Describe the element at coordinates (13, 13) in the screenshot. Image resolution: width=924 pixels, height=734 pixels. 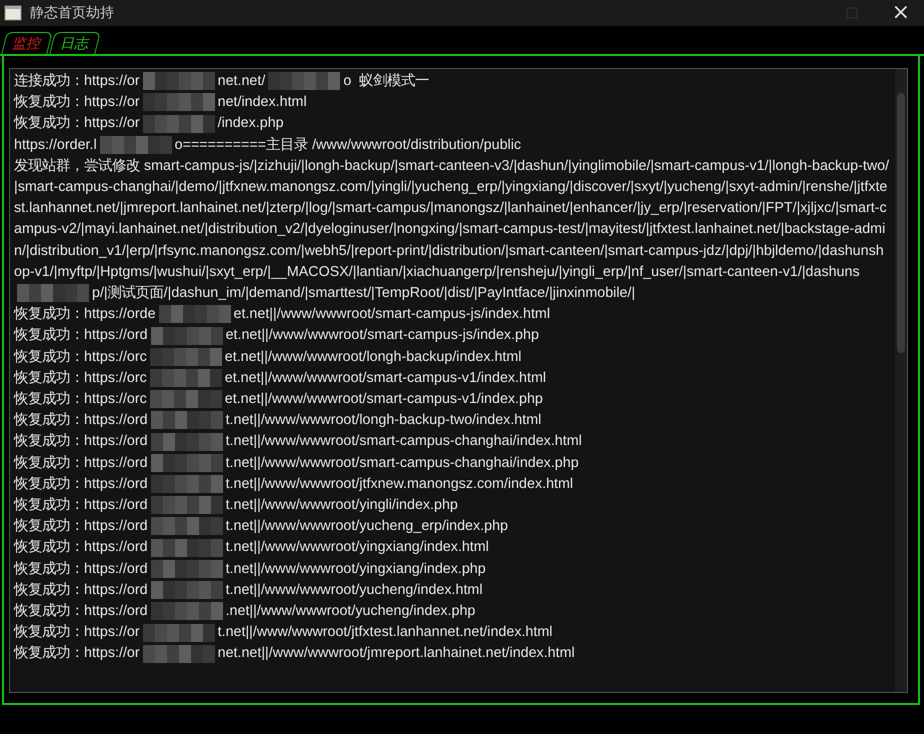
I see `app-icon` at that location.